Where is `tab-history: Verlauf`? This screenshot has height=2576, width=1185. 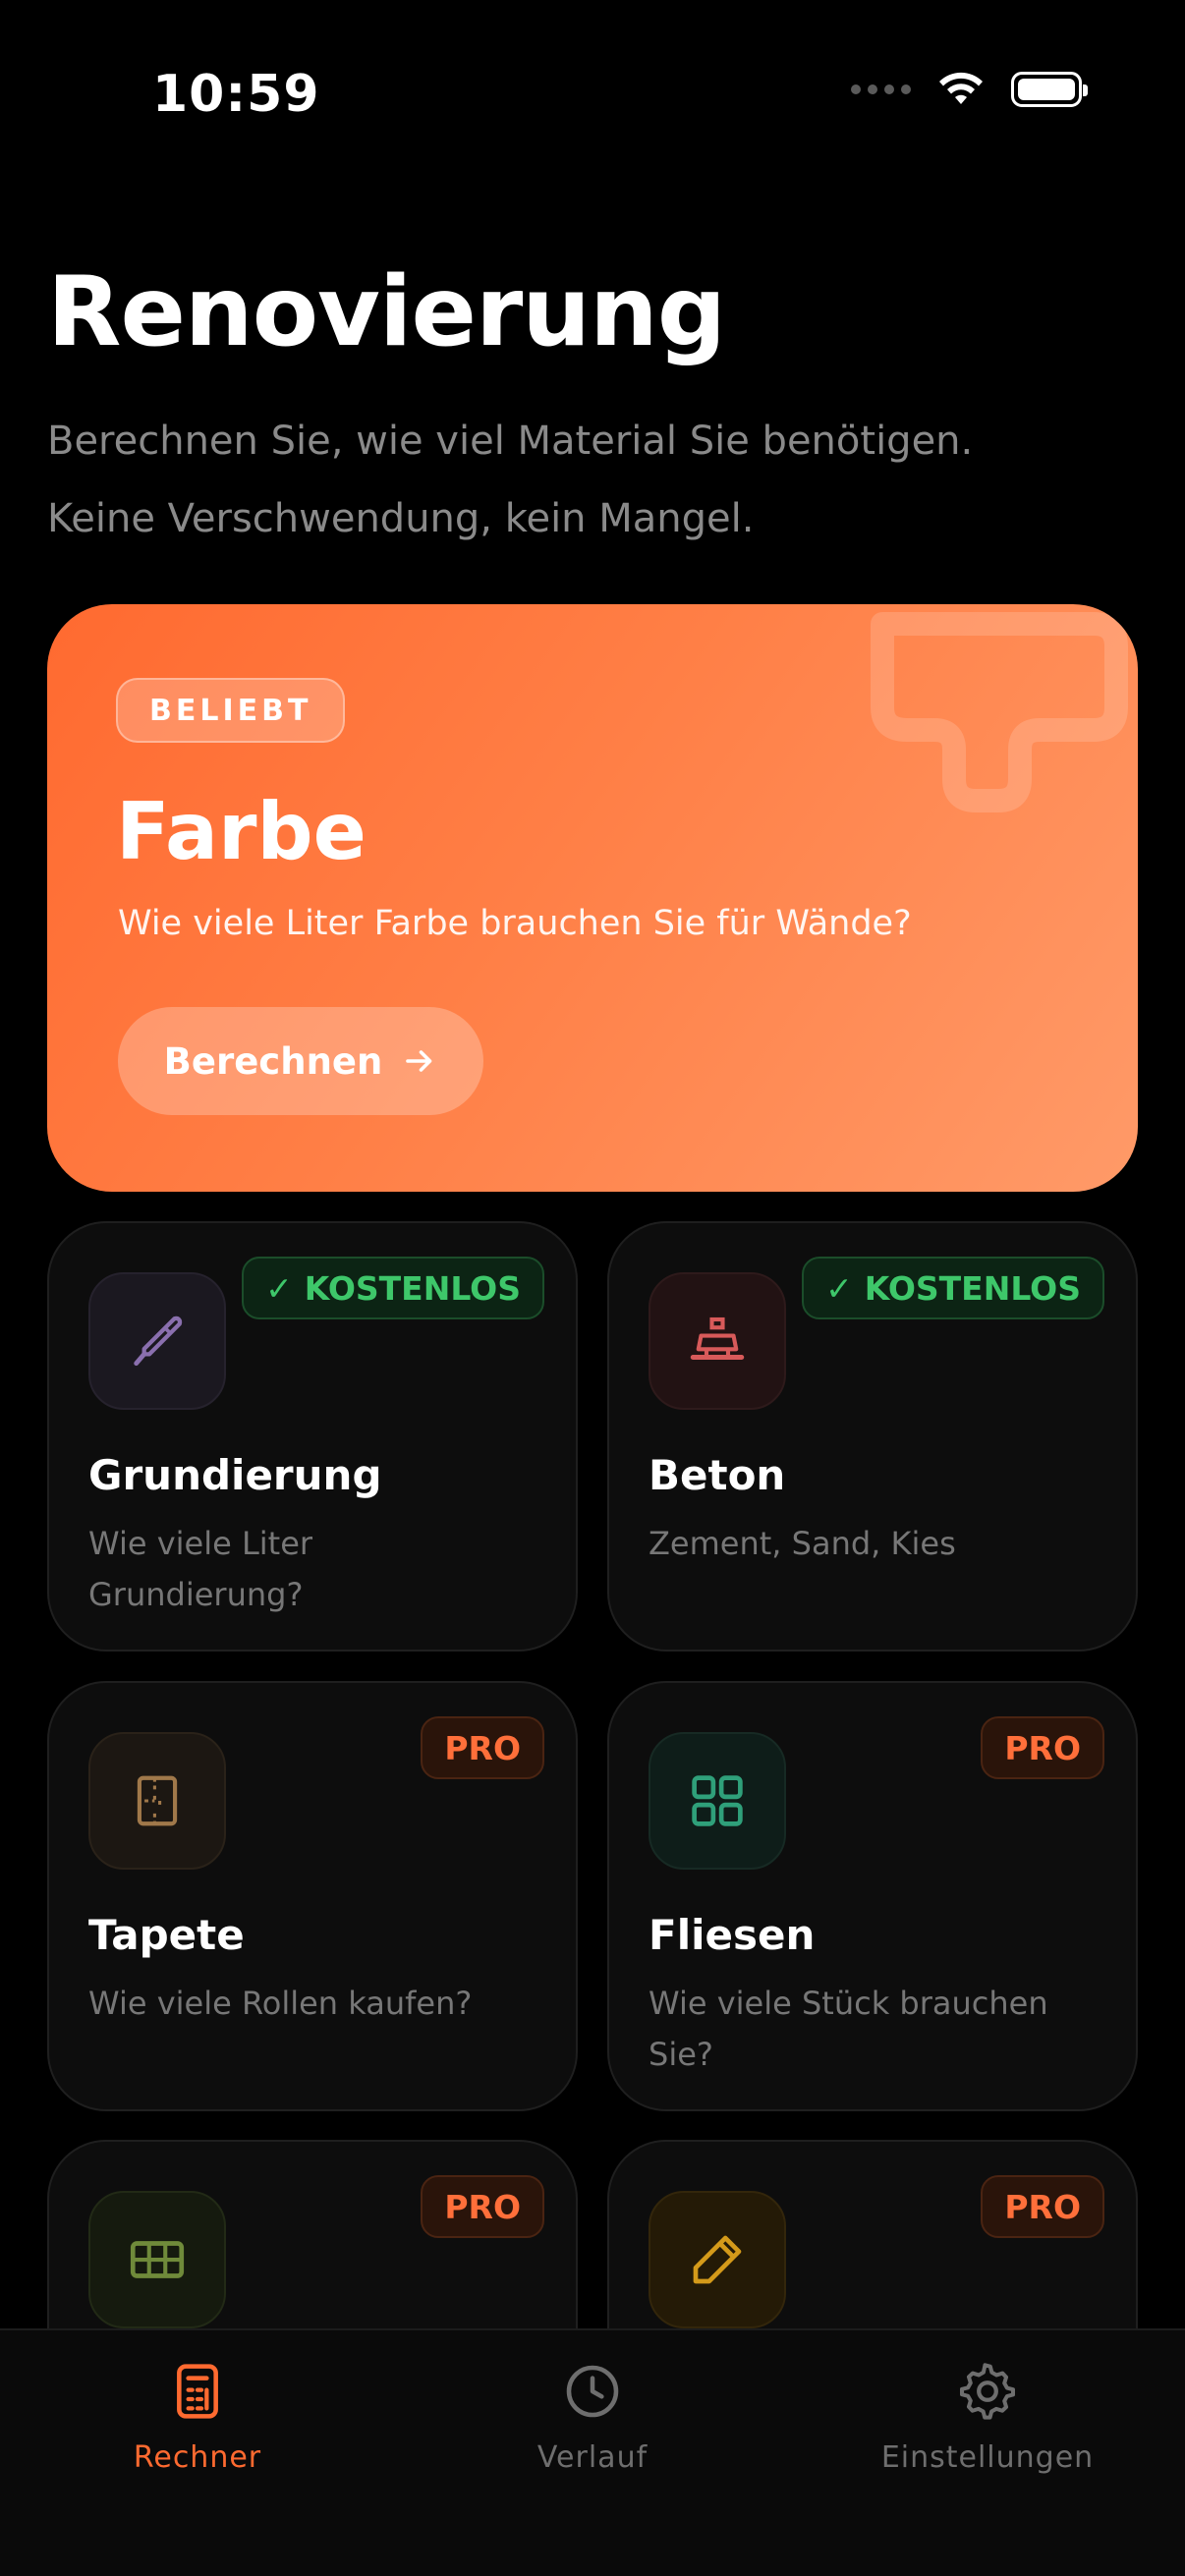 tab-history: Verlauf is located at coordinates (592, 2417).